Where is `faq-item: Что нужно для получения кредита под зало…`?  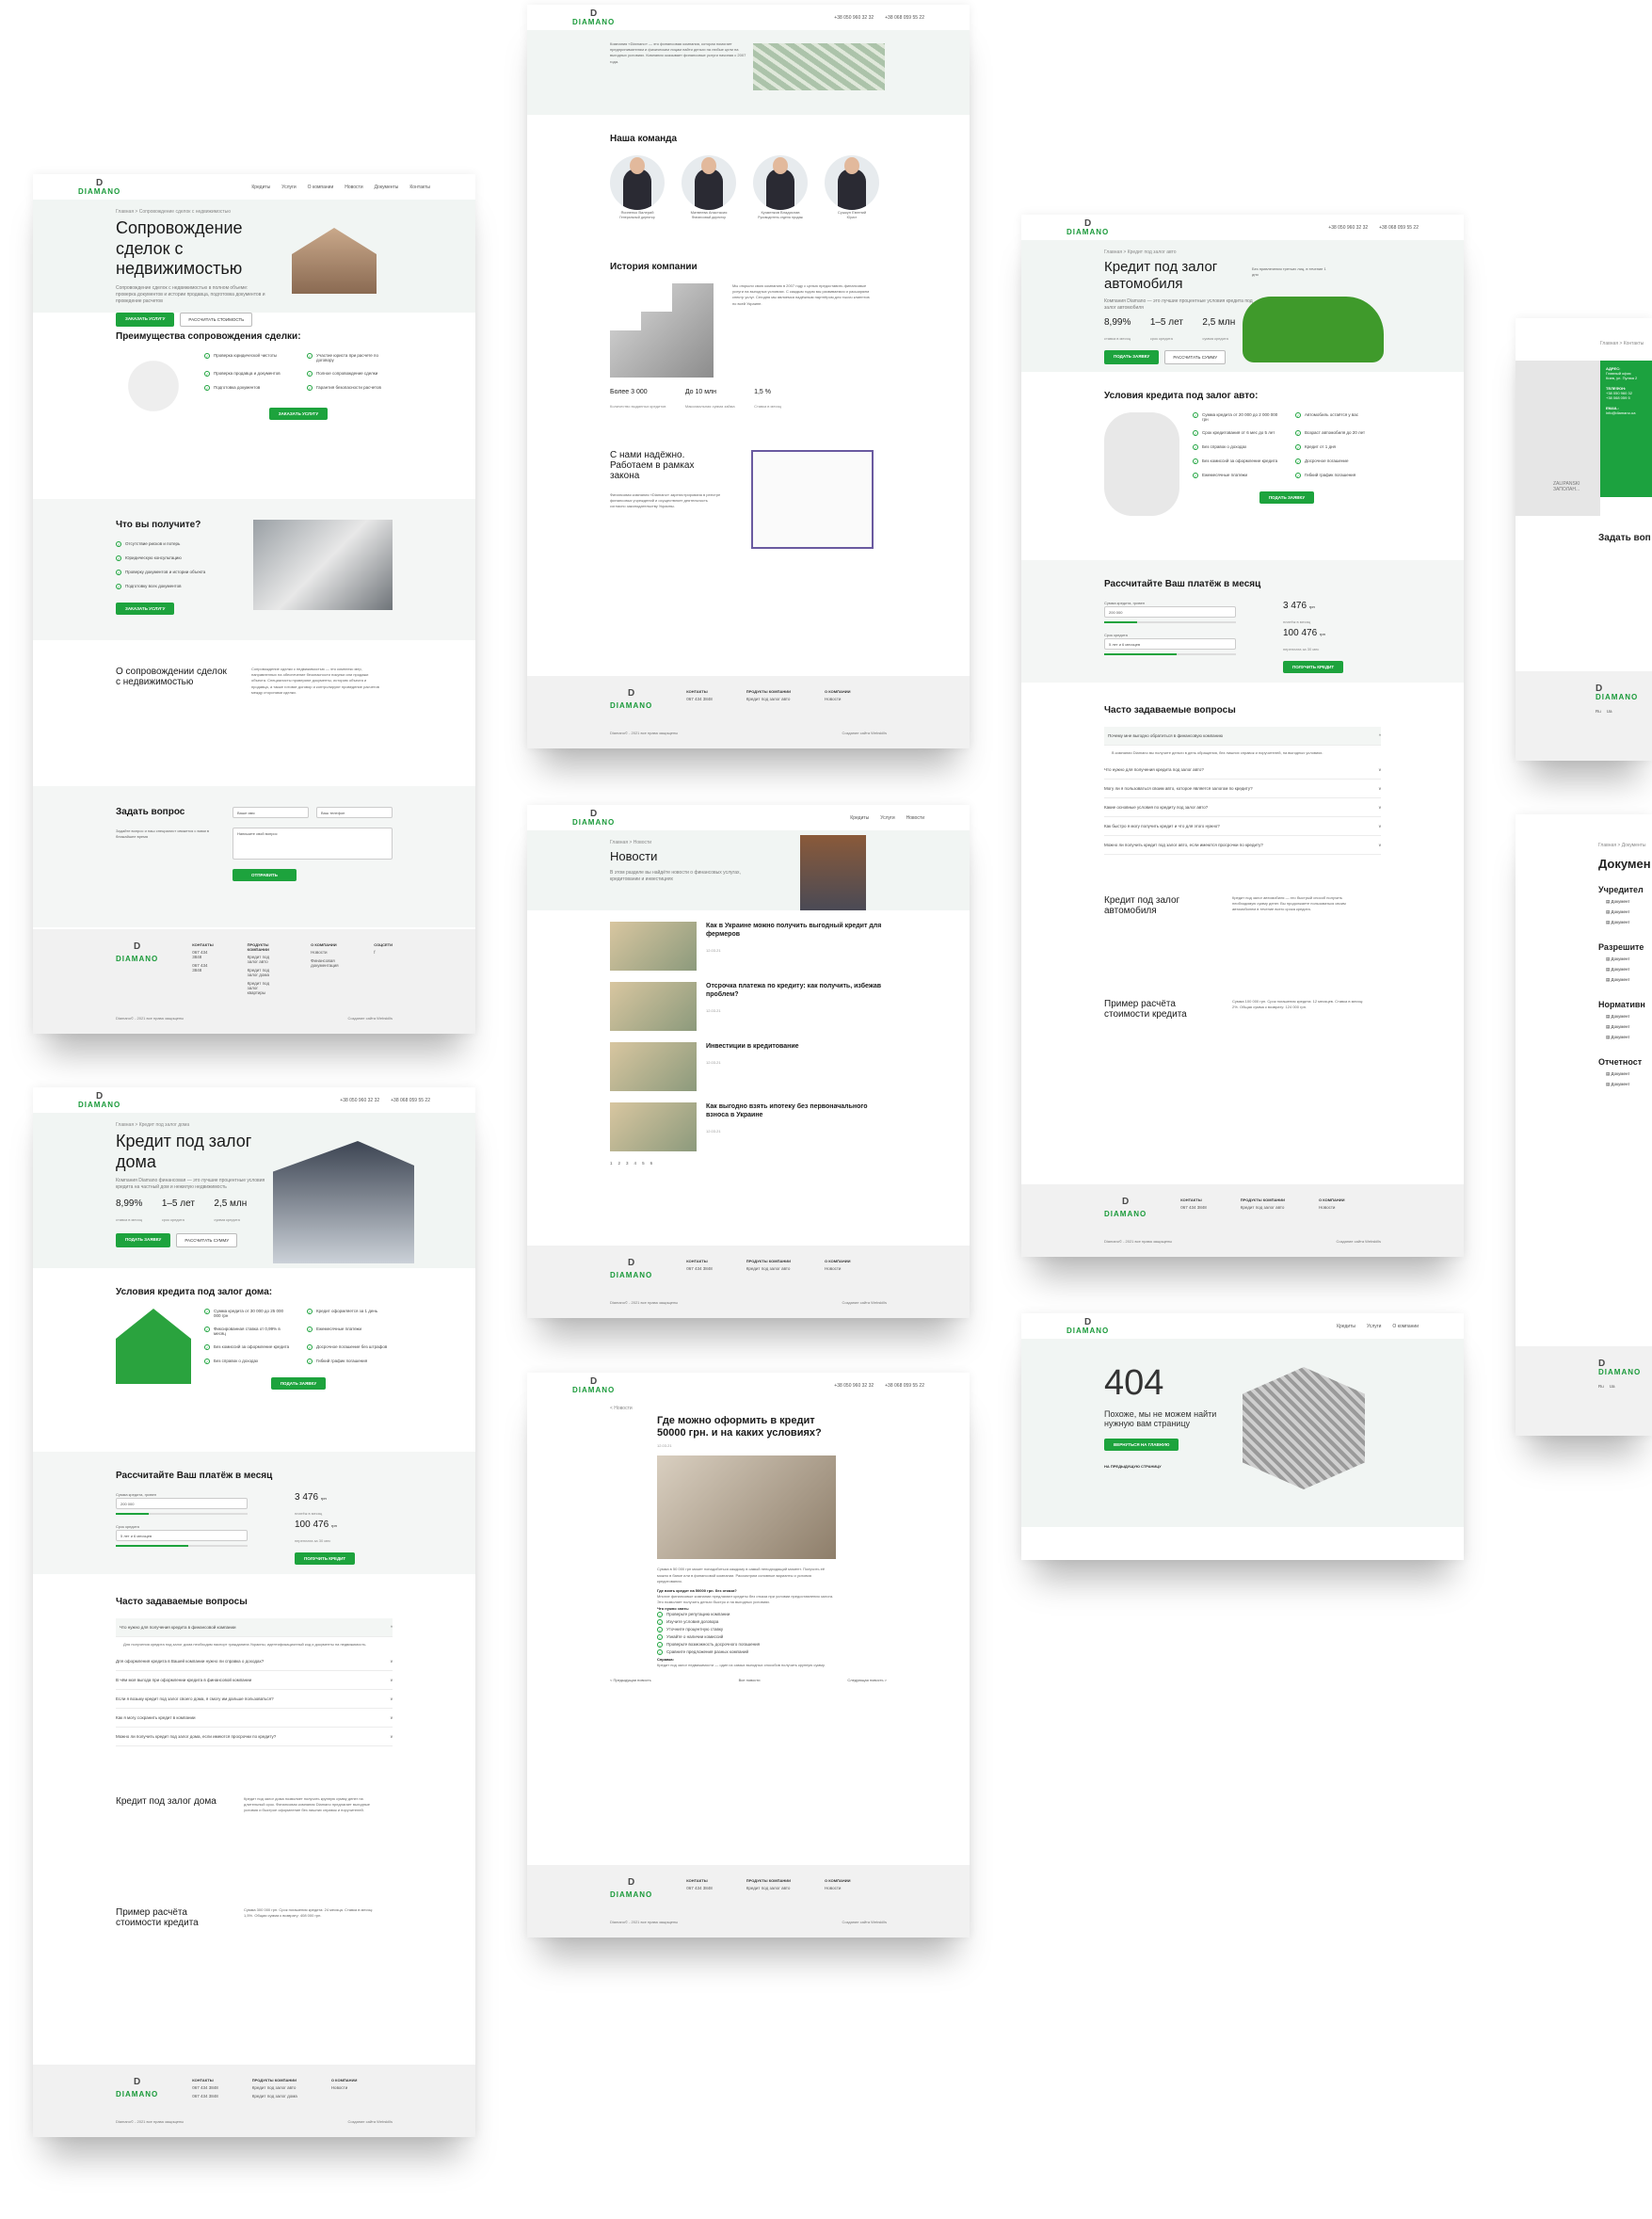
faq-item: Что нужно для получения кредита под зало… is located at coordinates (1242, 770).